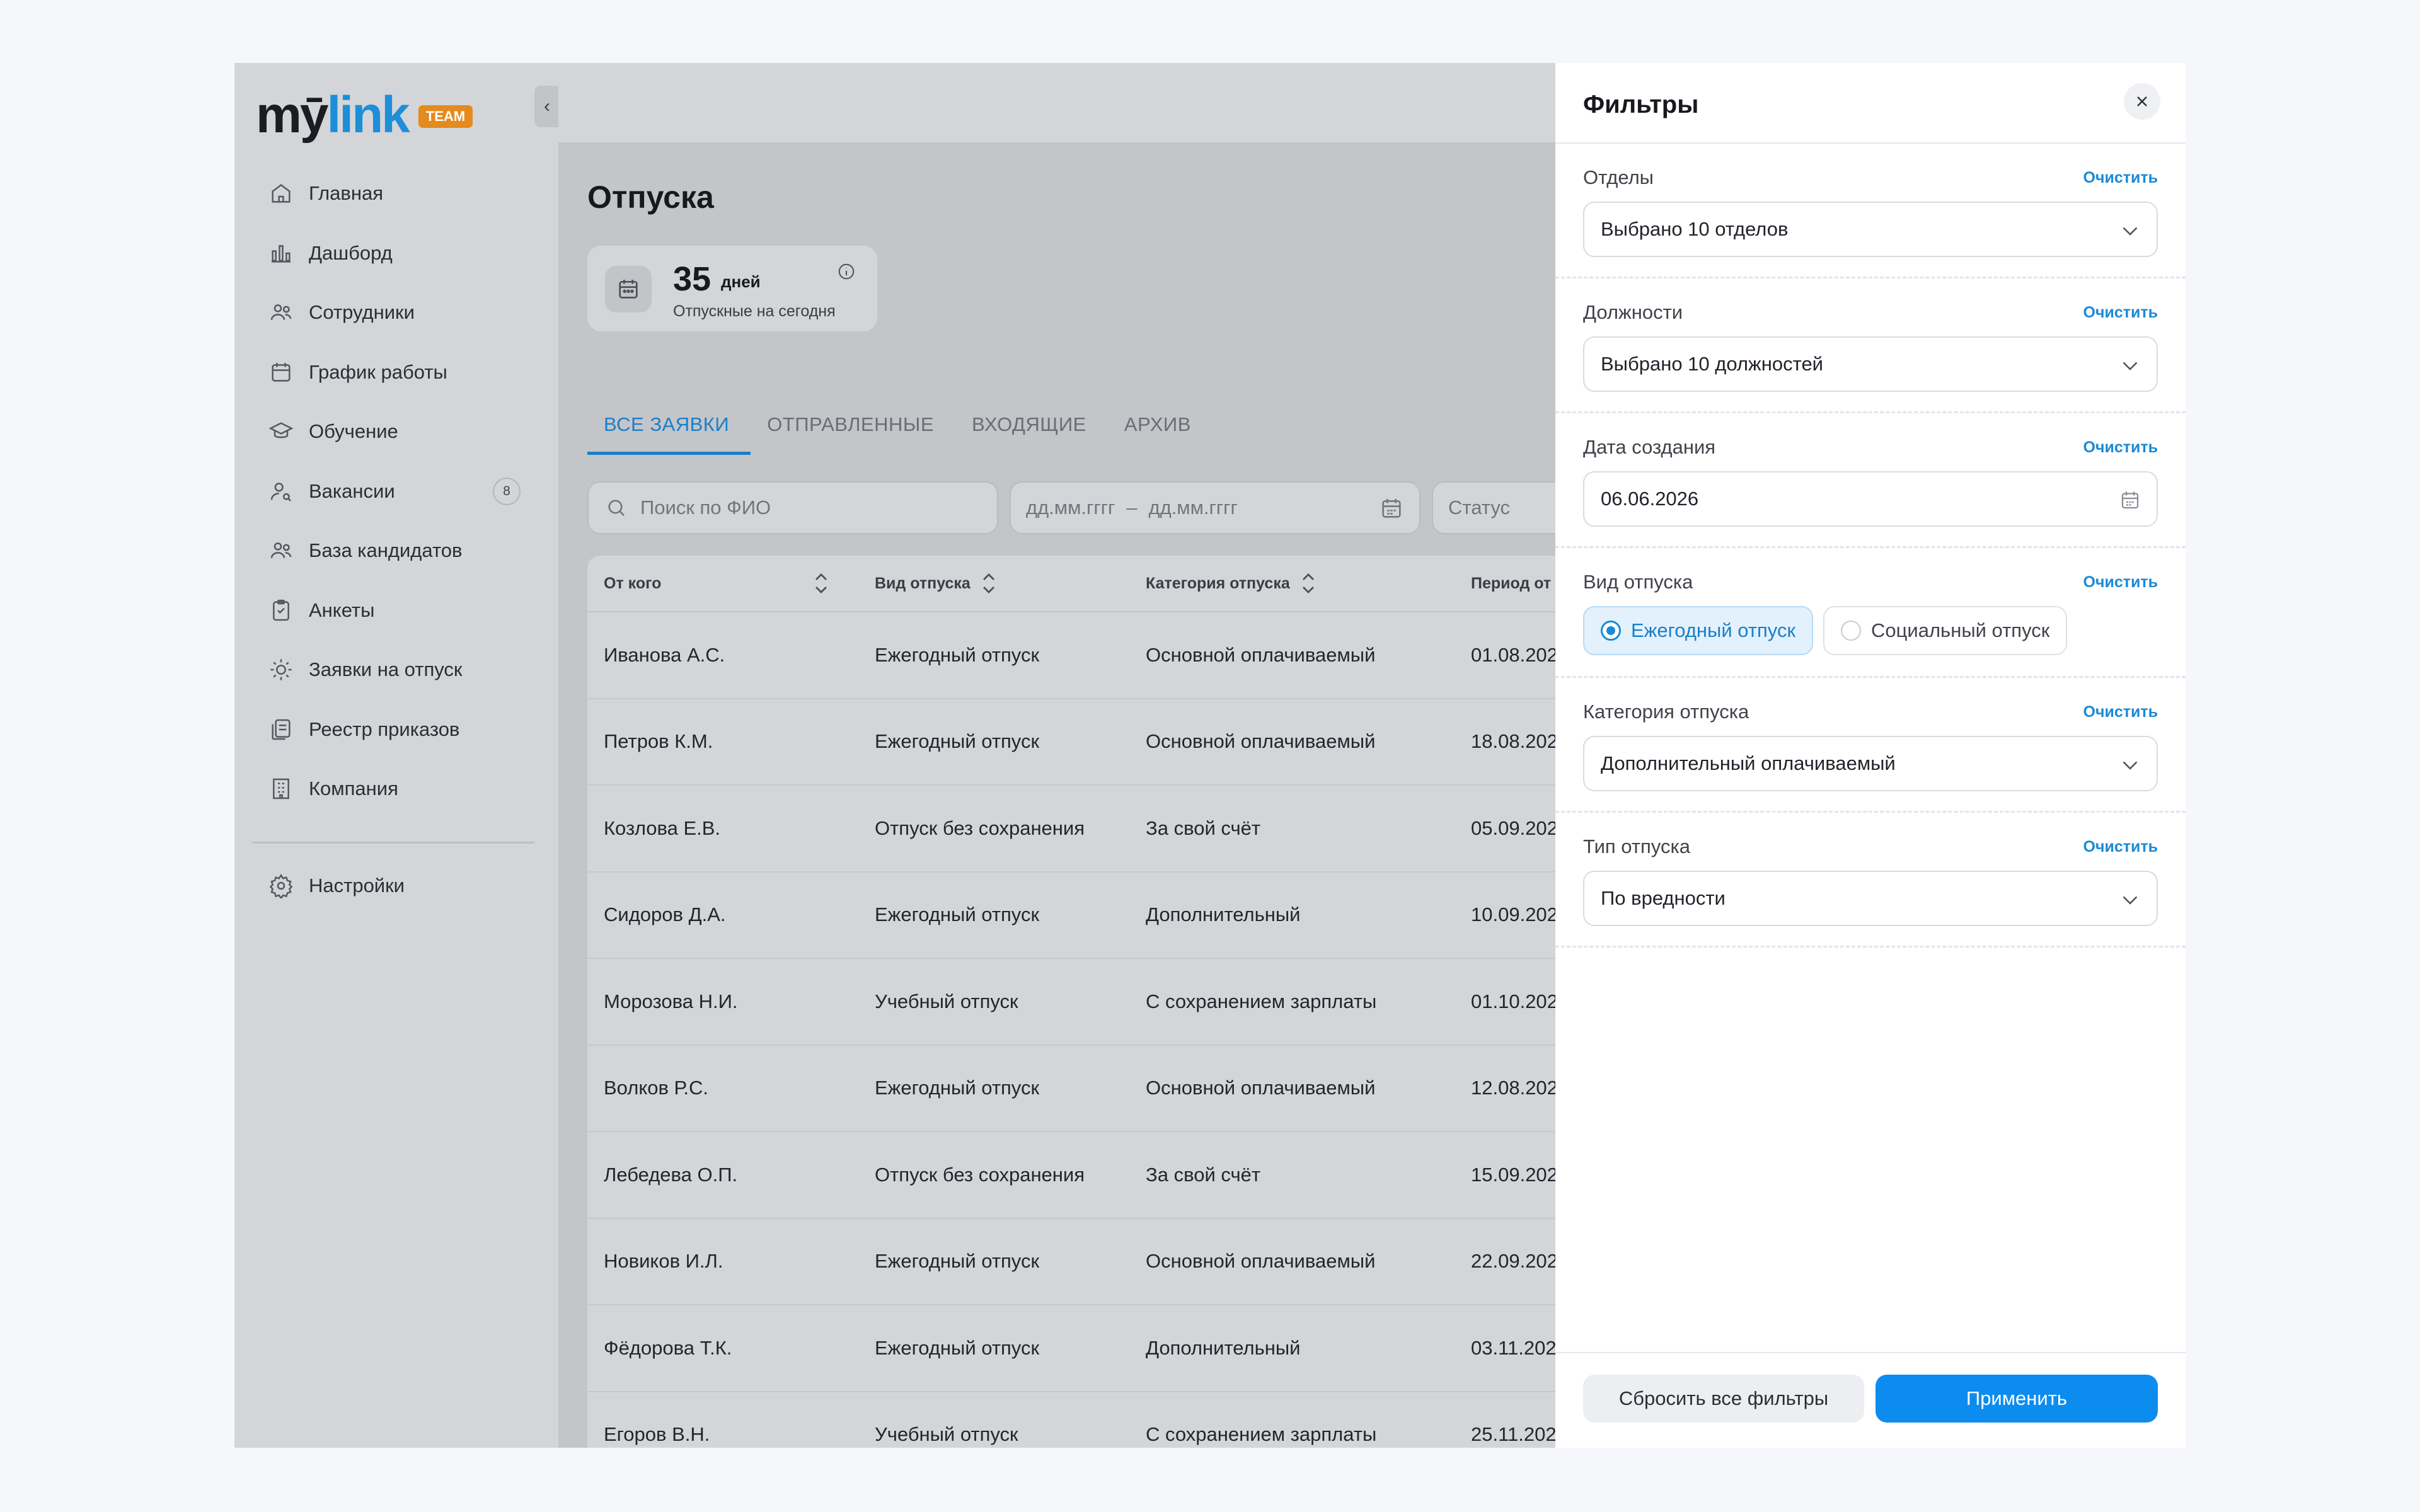  Describe the element at coordinates (664, 1261) in the screenshot. I see `cell-from: Новиков И.Л.` at that location.